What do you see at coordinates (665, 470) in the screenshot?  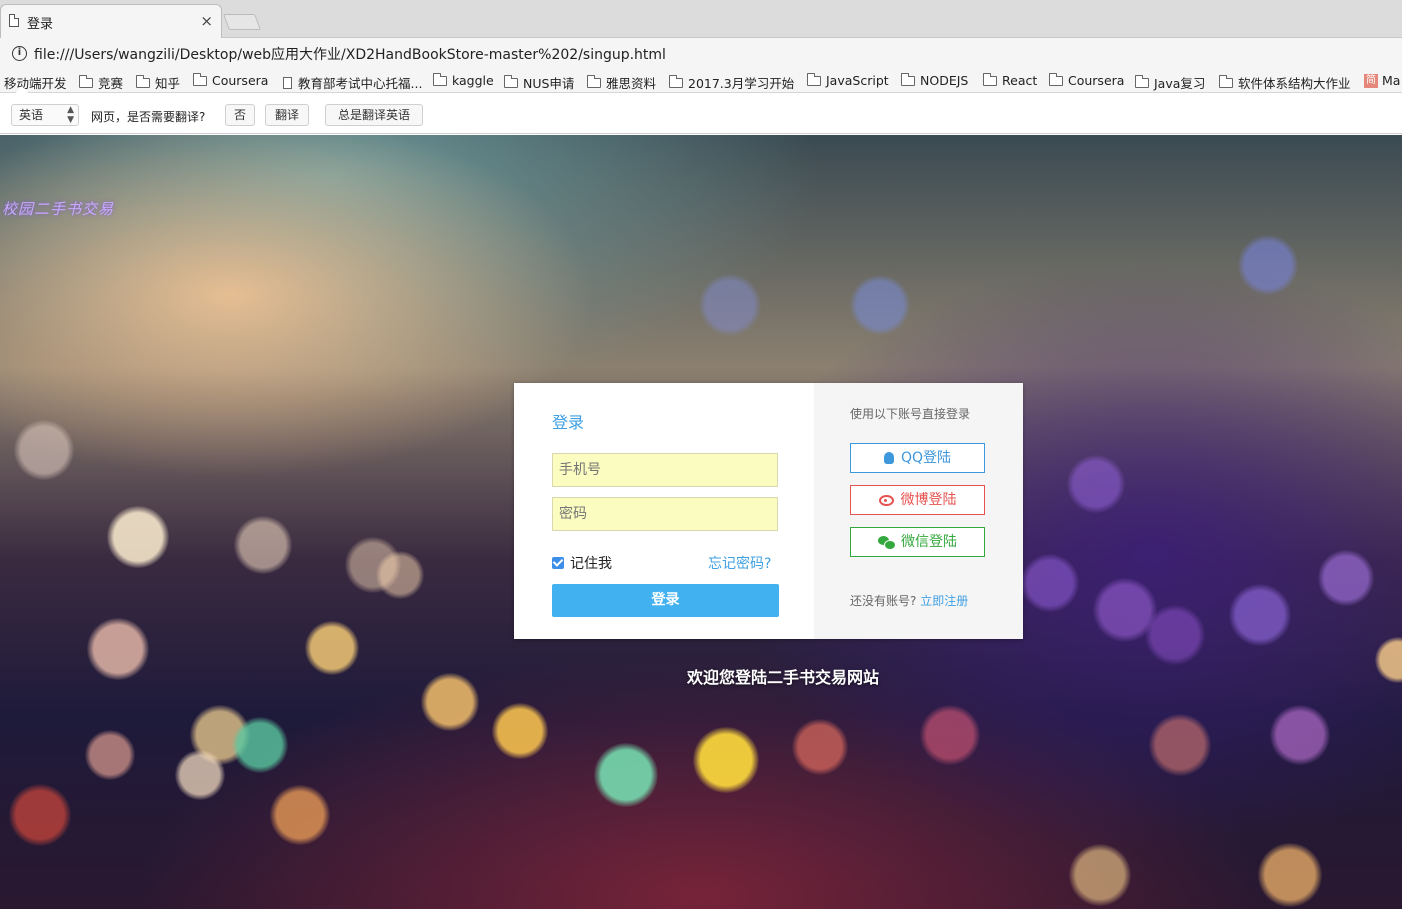 I see `phone-input` at bounding box center [665, 470].